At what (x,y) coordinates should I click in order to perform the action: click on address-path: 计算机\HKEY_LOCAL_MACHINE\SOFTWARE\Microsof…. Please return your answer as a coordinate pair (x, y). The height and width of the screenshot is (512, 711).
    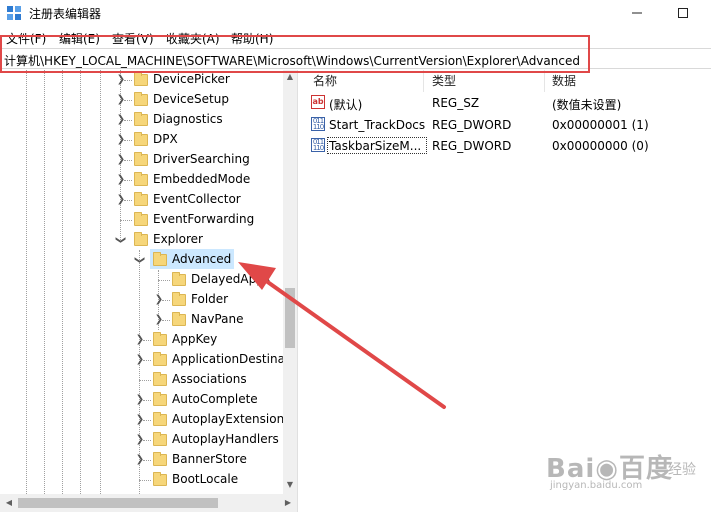
    Looking at the image, I should click on (292, 60).